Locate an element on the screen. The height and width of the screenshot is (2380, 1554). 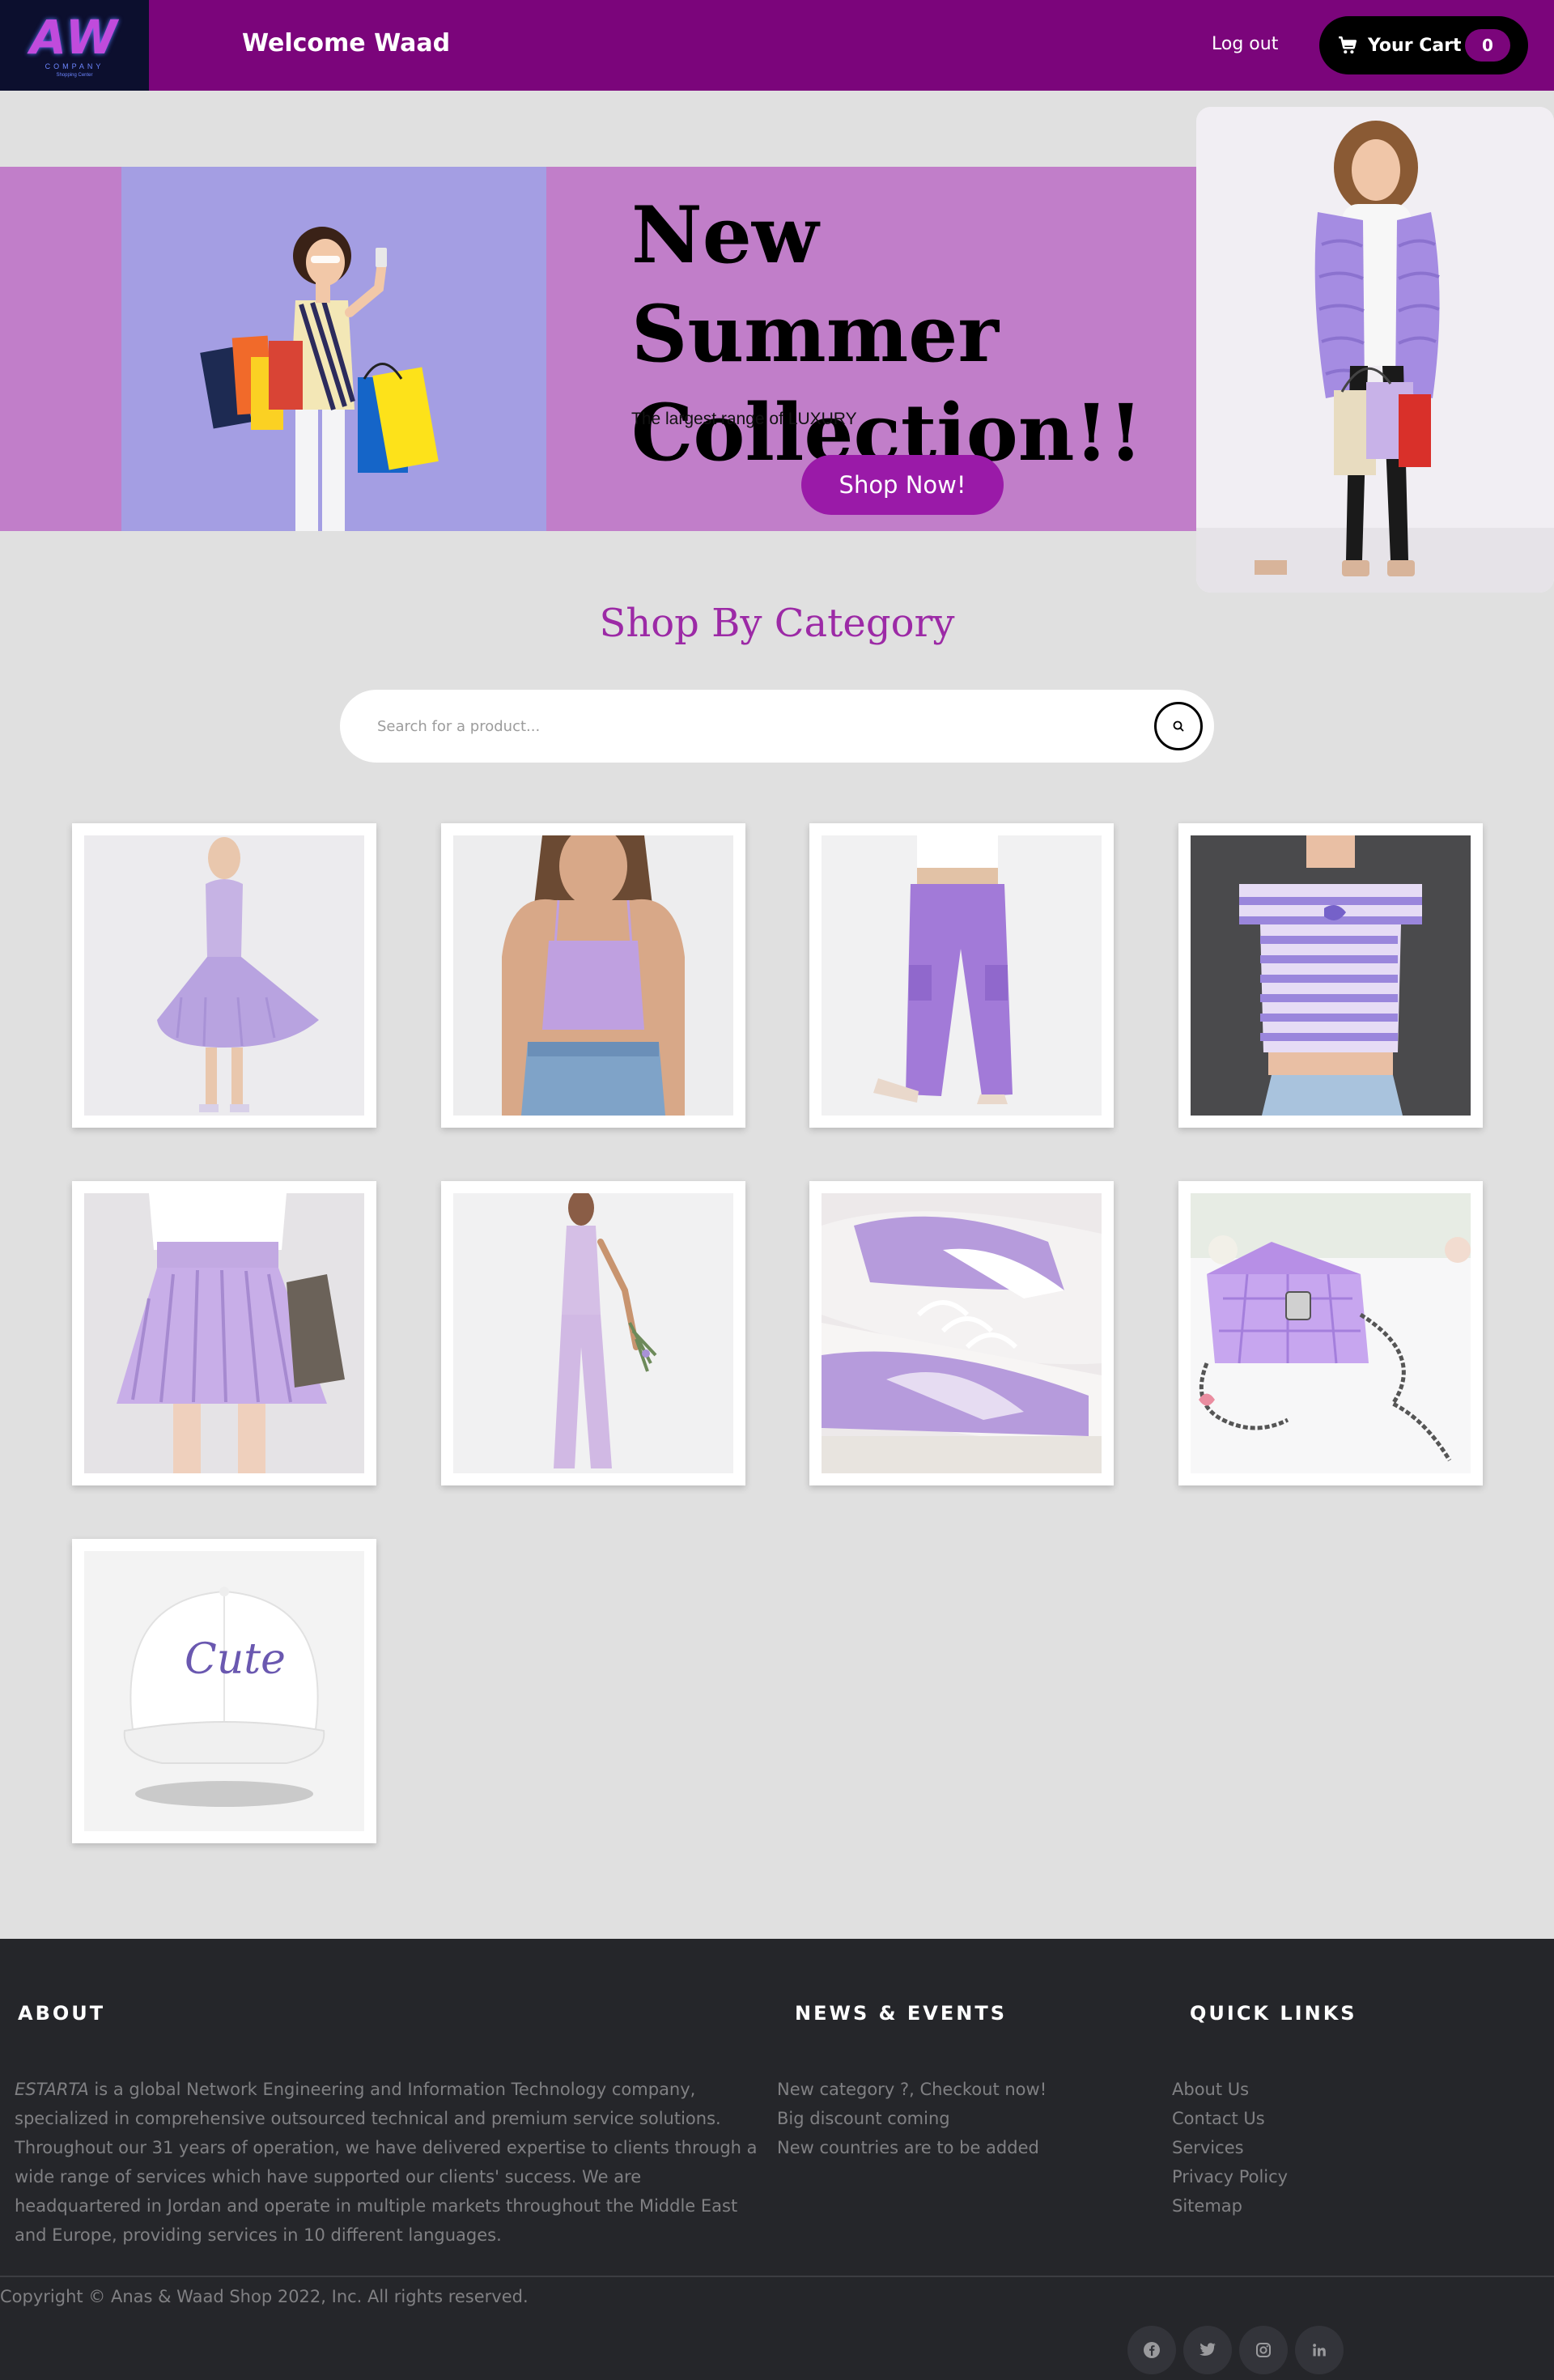
cart-icon is located at coordinates (1348, 45).